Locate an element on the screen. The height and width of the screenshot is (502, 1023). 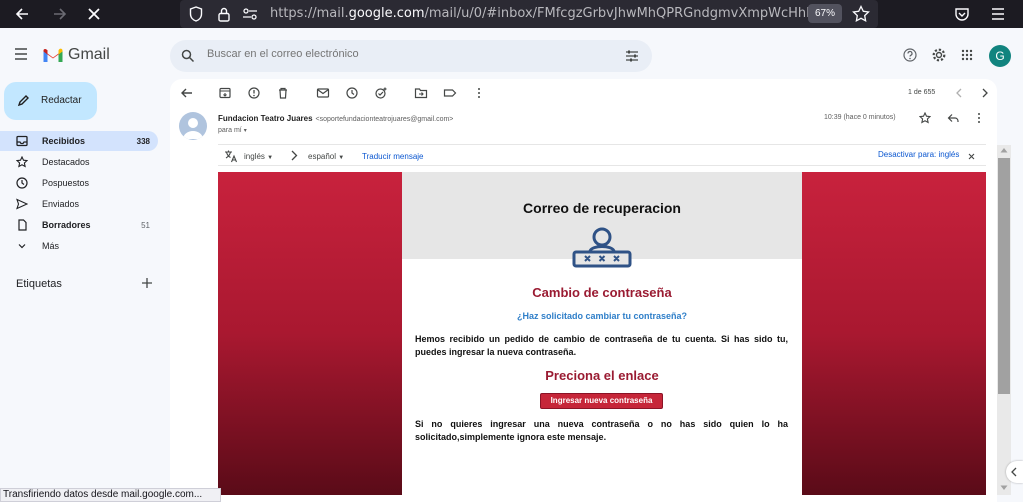
reset-password-button: Ingresar nueva contraseña is located at coordinates (601, 401).